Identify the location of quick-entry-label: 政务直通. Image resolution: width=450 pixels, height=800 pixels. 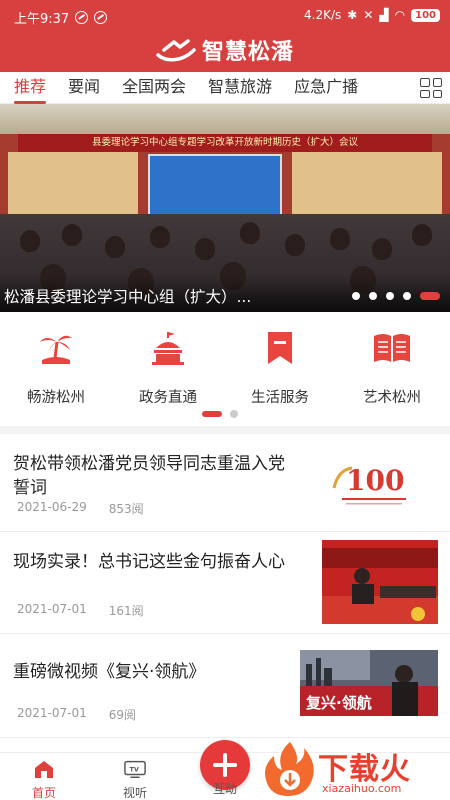
(168, 398).